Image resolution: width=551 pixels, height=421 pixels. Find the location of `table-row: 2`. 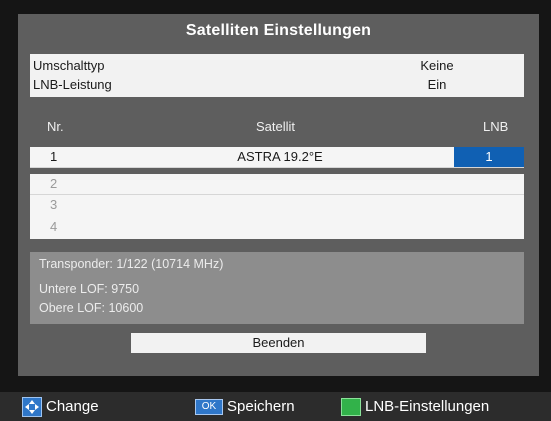

table-row: 2 is located at coordinates (277, 184).